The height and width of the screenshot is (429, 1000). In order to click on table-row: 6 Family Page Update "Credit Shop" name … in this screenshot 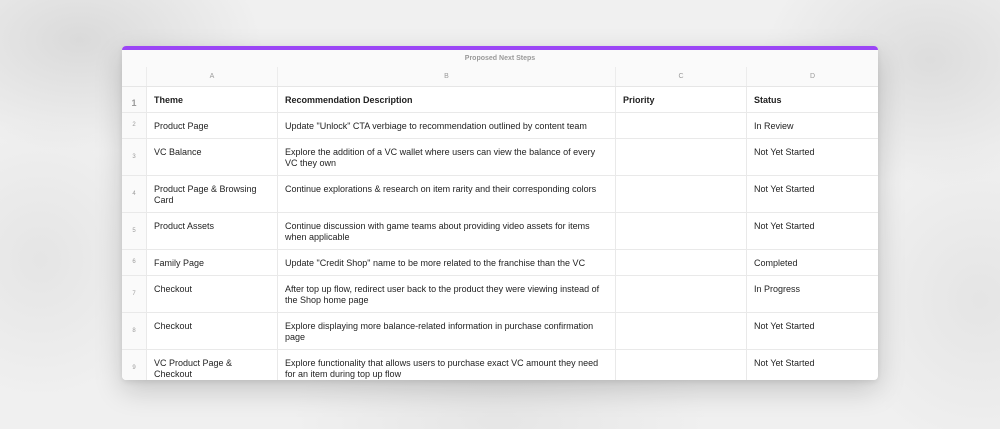, I will do `click(500, 263)`.